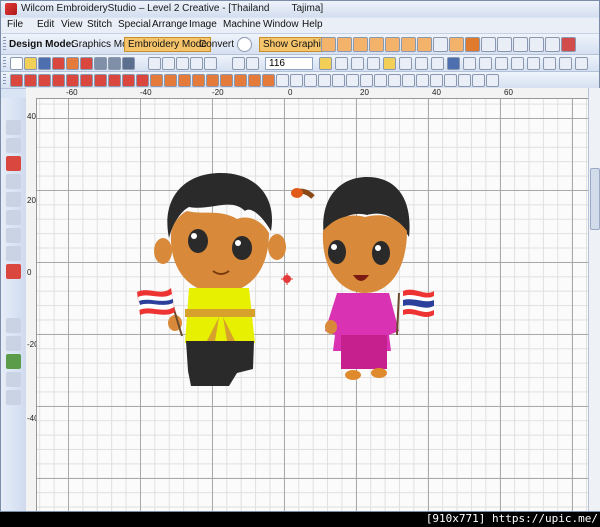 The width and height of the screenshot is (600, 527). What do you see at coordinates (517, 63) in the screenshot?
I see `tiles-icon` at bounding box center [517, 63].